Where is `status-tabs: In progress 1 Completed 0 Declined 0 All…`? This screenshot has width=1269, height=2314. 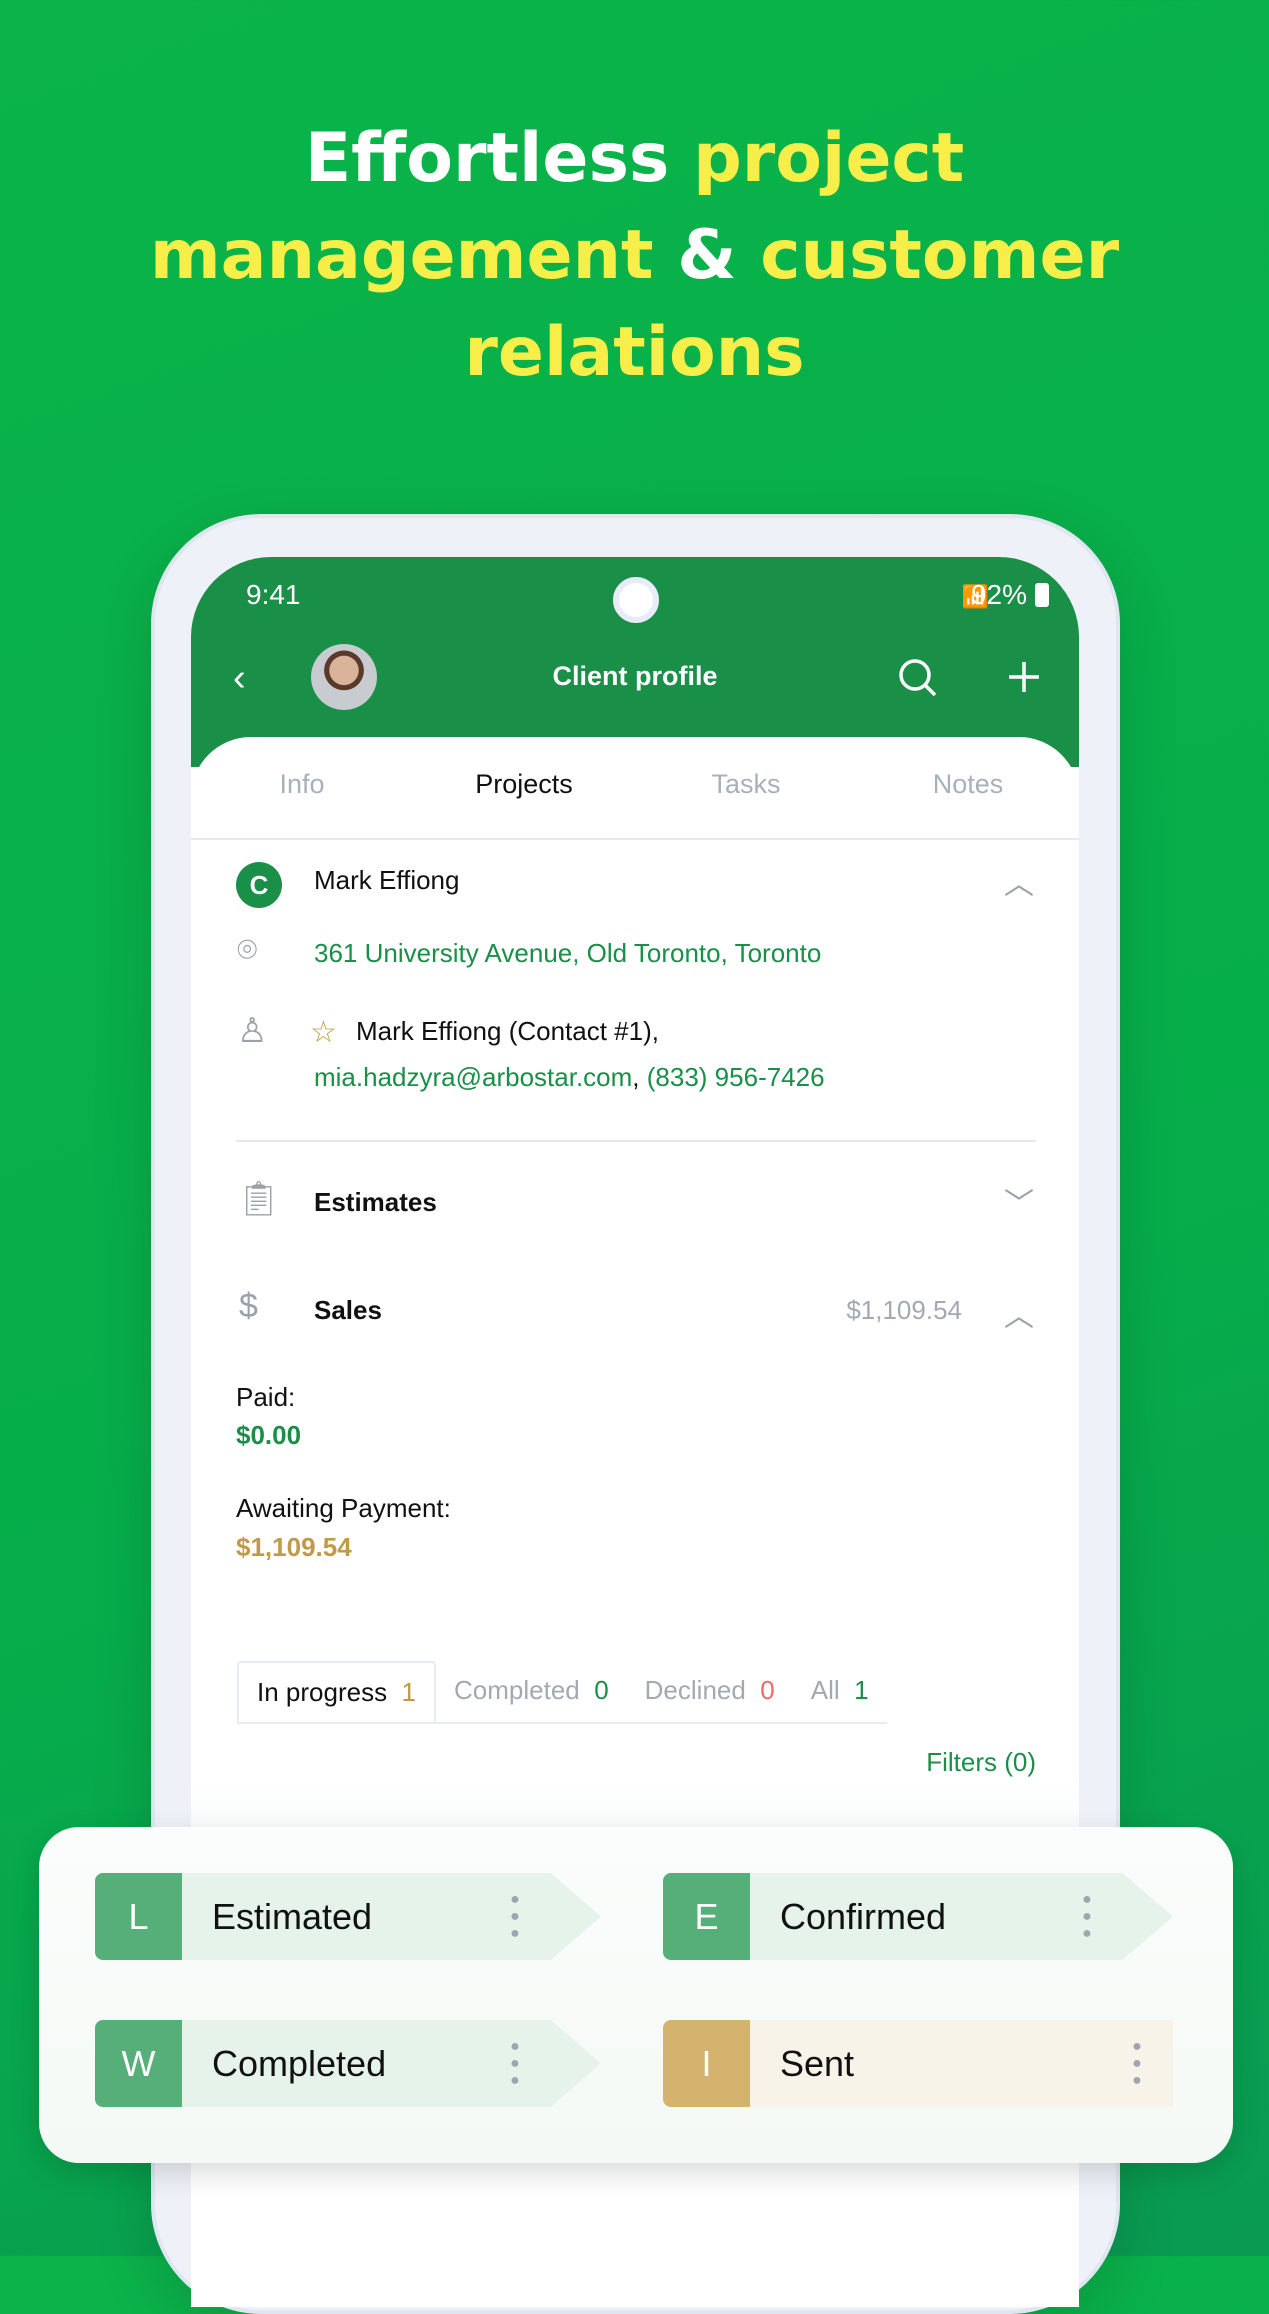 status-tabs: In progress 1 Completed 0 Declined 0 All… is located at coordinates (562, 1692).